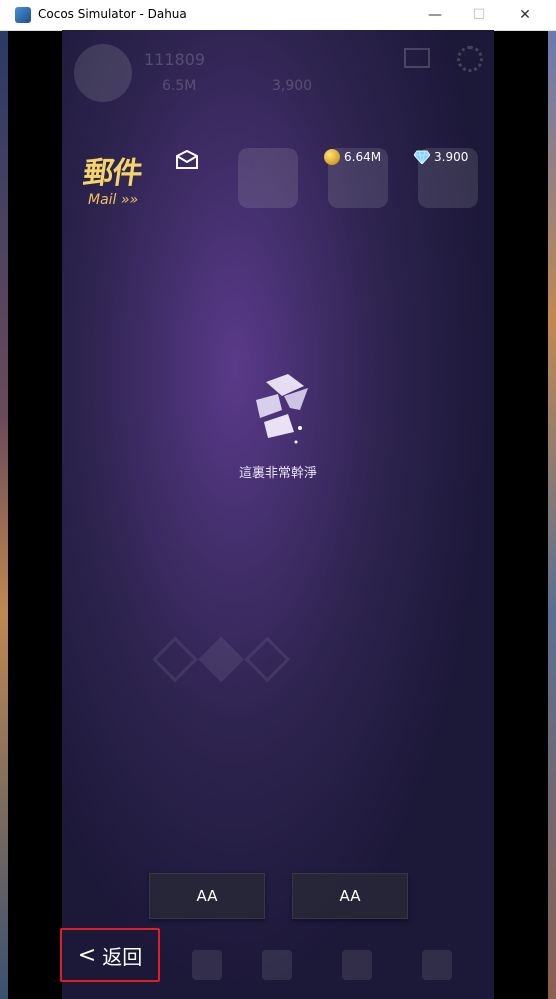 The width and height of the screenshot is (556, 999). What do you see at coordinates (292, 86) in the screenshot?
I see `hud-gems: 3,900` at bounding box center [292, 86].